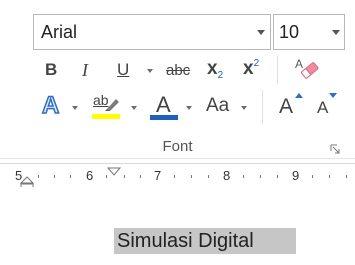  What do you see at coordinates (205, 241) in the screenshot?
I see `selected-document-text: Simulasi Digital` at bounding box center [205, 241].